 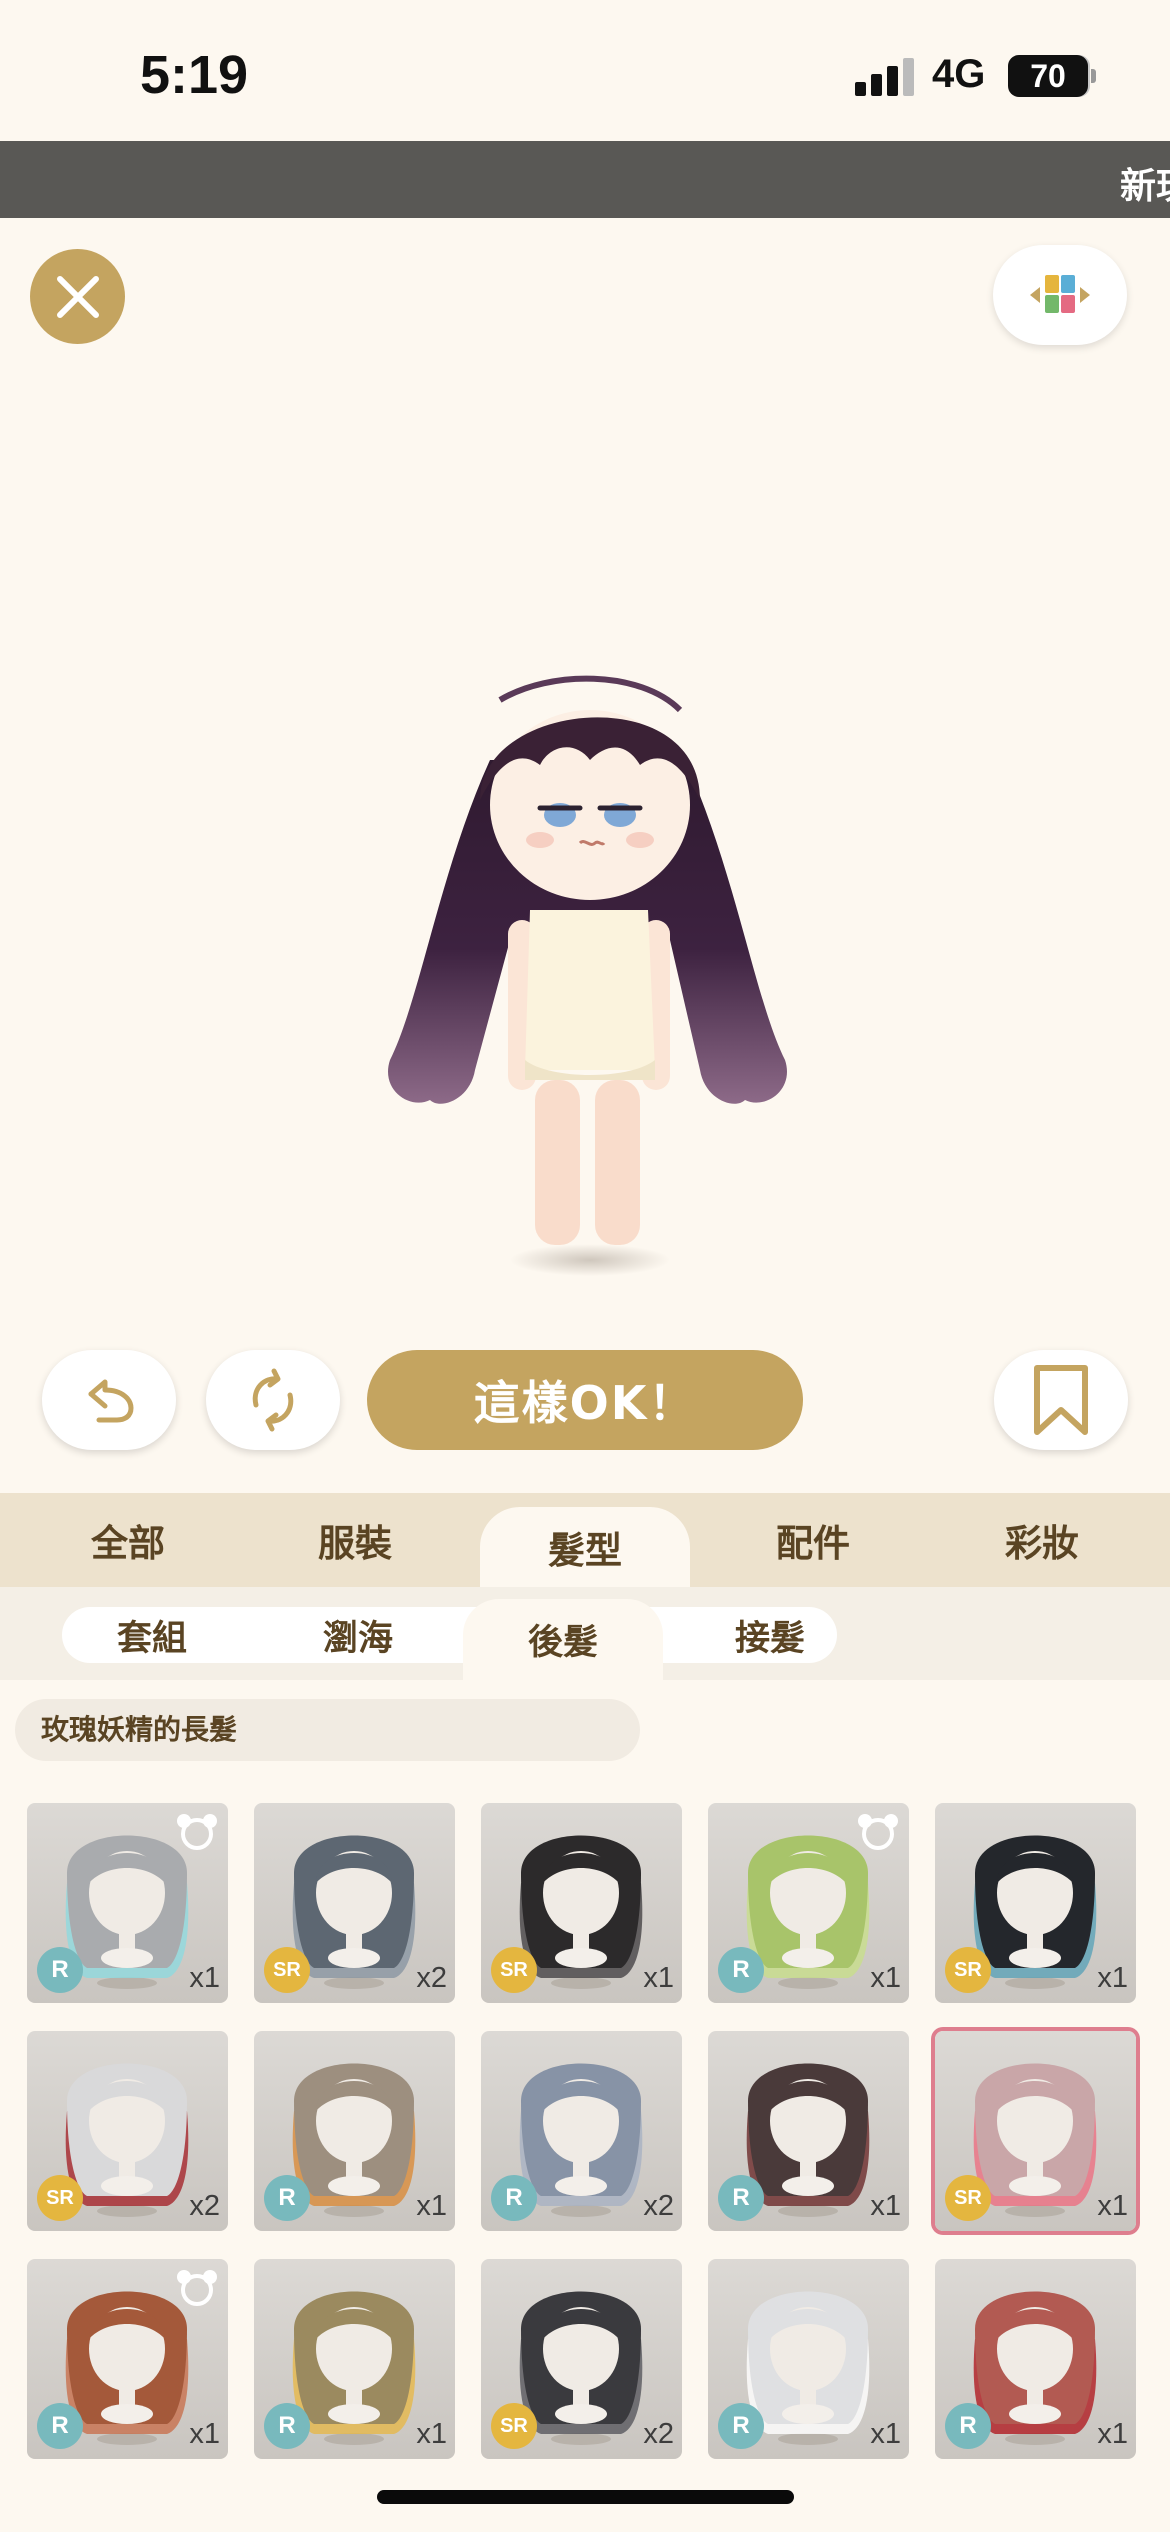 What do you see at coordinates (959, 74) in the screenshot?
I see `network-label: 4G` at bounding box center [959, 74].